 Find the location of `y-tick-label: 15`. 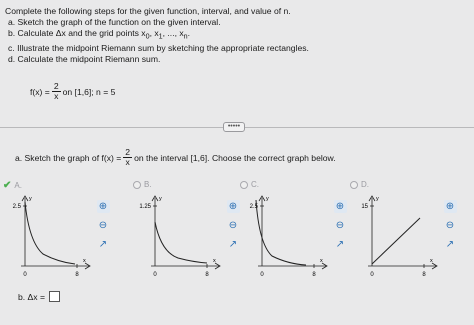

y-tick-label: 15 is located at coordinates (364, 207).